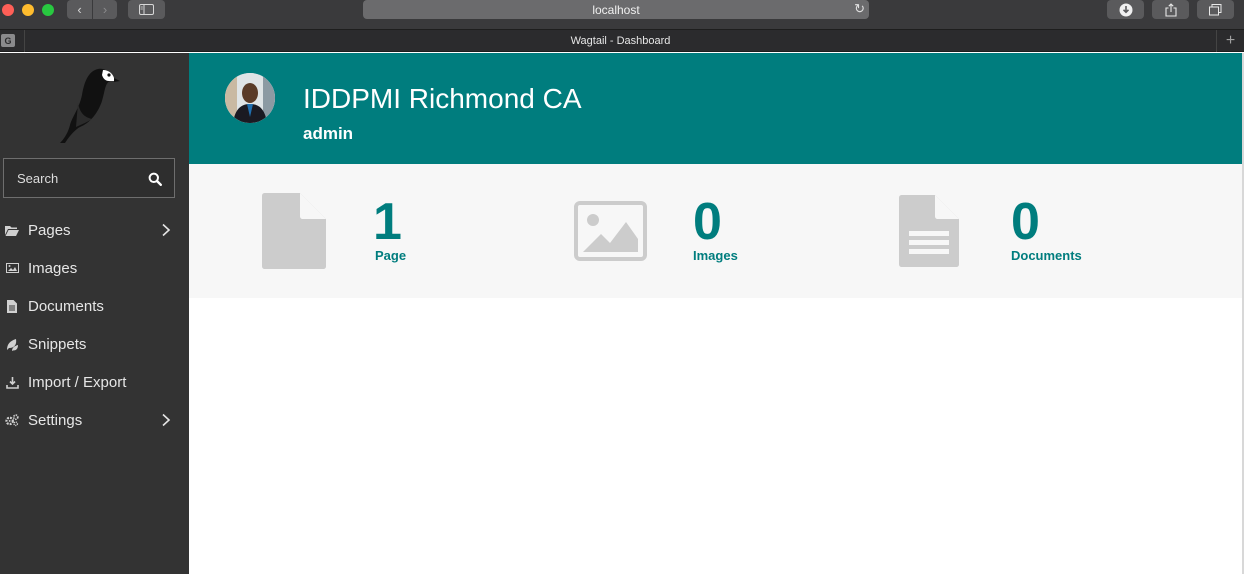 This screenshot has width=1244, height=574. I want to click on documents-label: Documents, so click(1046, 255).